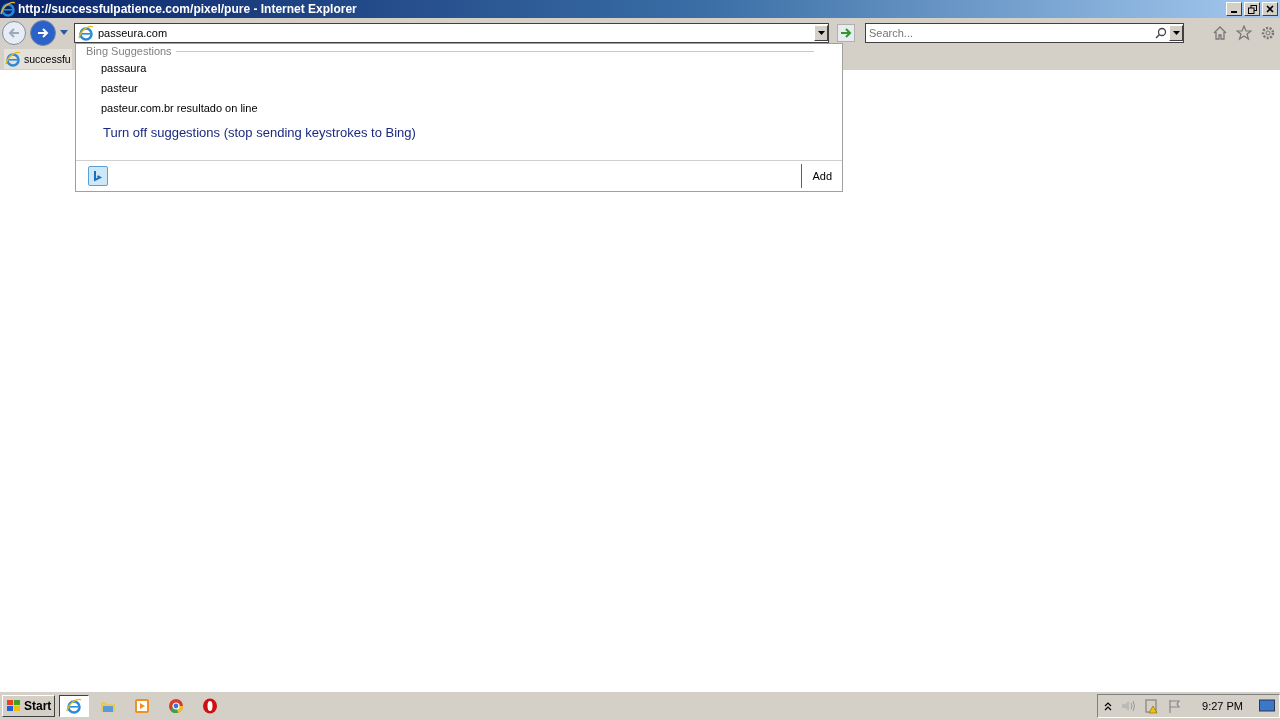  What do you see at coordinates (129, 51) in the screenshot?
I see `section-header: Bing Suggestions` at bounding box center [129, 51].